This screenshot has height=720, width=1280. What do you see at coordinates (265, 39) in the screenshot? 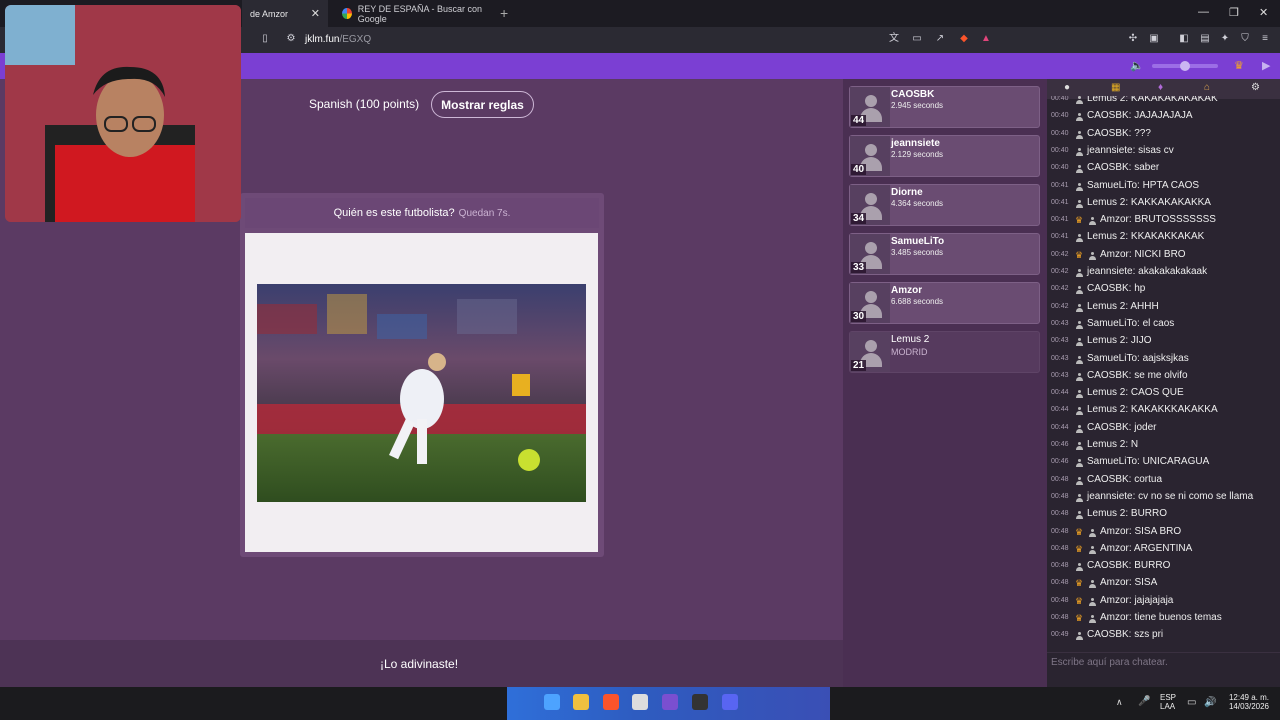
I see `bookmark-icon: ▯` at bounding box center [265, 39].